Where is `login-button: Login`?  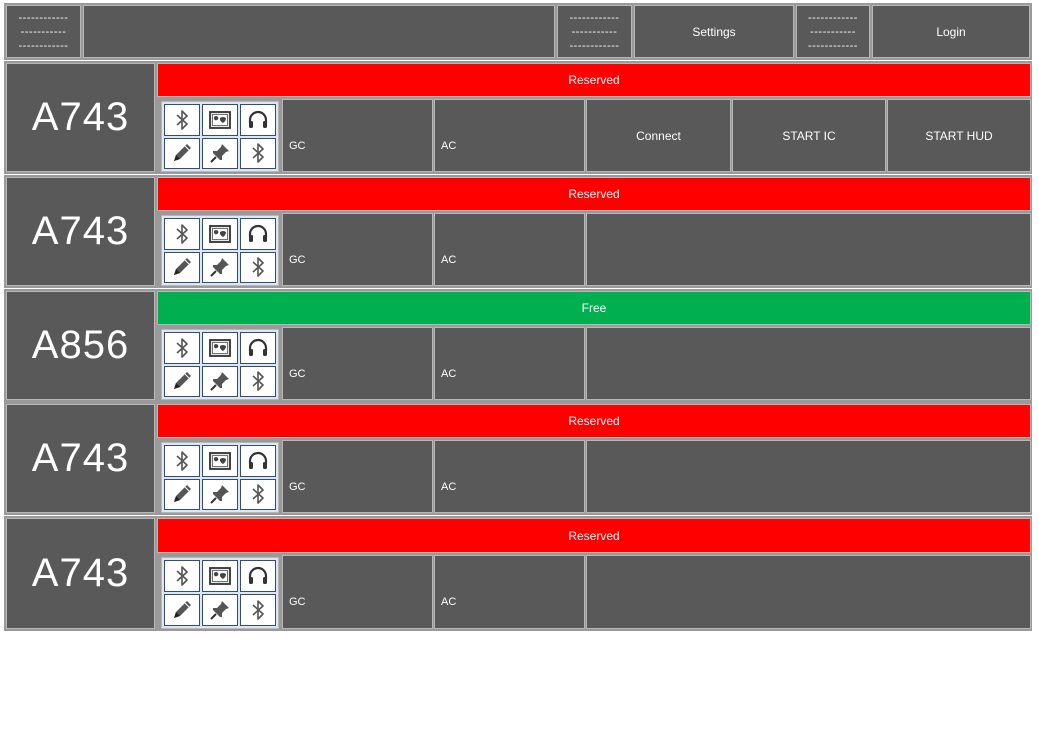 login-button: Login is located at coordinates (951, 31).